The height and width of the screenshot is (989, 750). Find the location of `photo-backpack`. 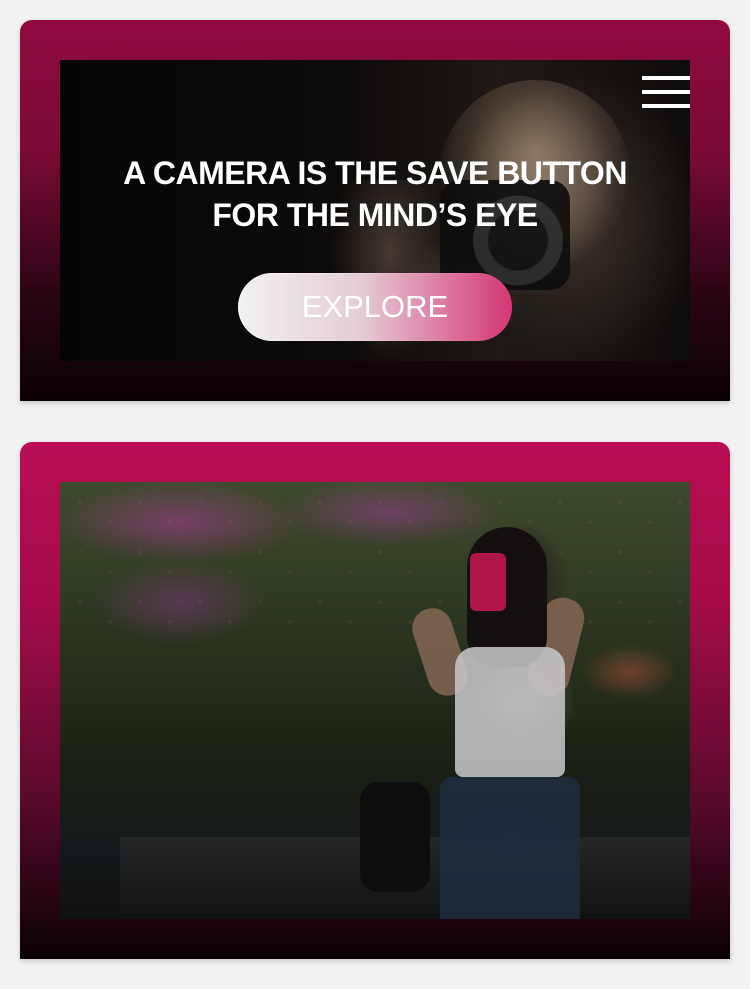

photo-backpack is located at coordinates (395, 837).